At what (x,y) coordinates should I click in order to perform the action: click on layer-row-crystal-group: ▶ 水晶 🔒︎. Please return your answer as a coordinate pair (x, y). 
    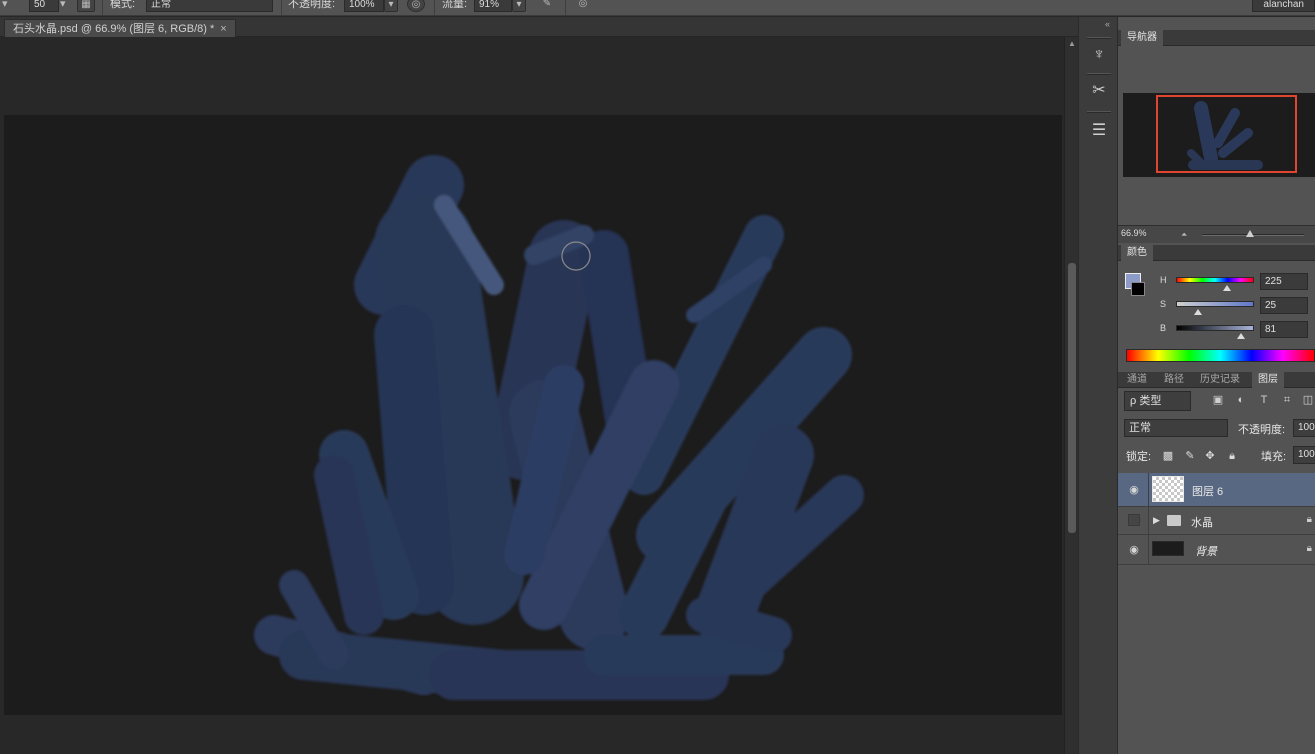
    Looking at the image, I should click on (1216, 521).